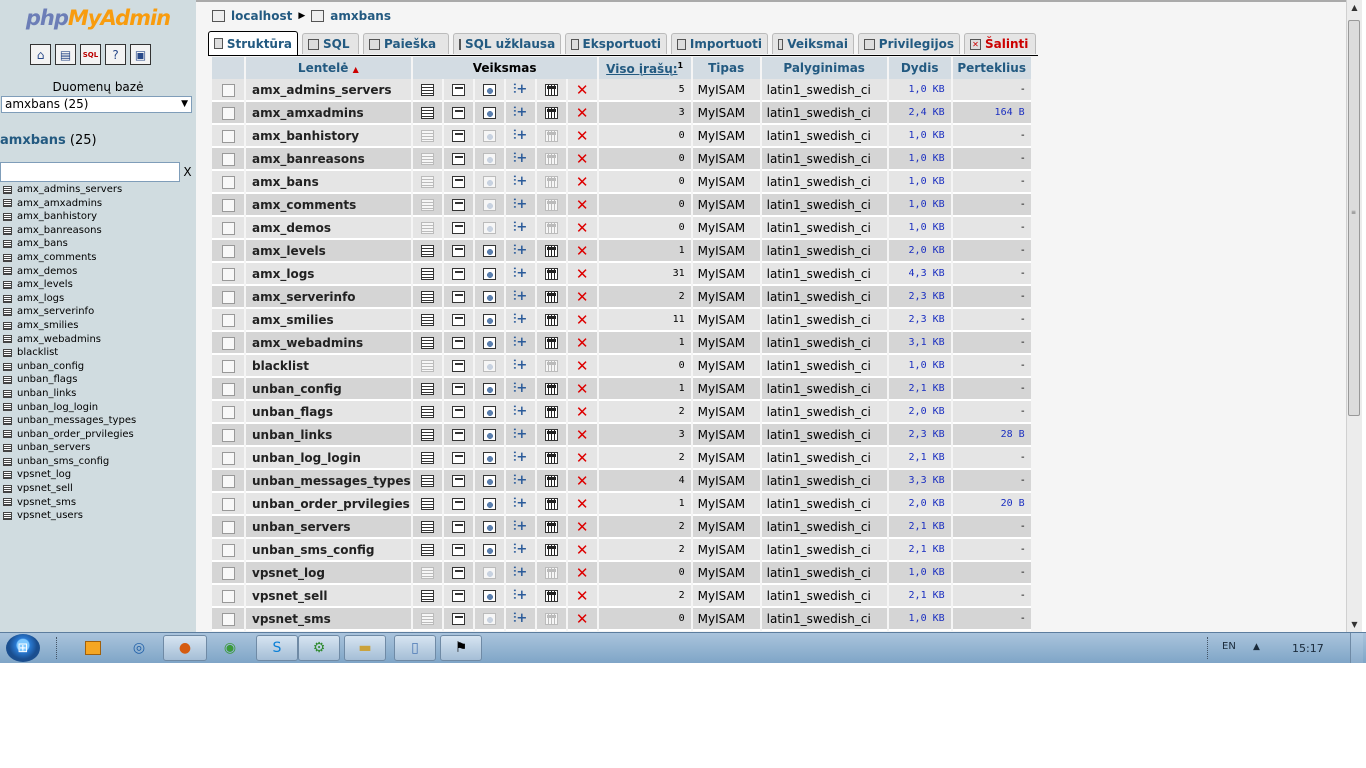 Image resolution: width=1366 pixels, height=768 pixels. I want to click on column-header-collation: Palyginimas, so click(824, 68).